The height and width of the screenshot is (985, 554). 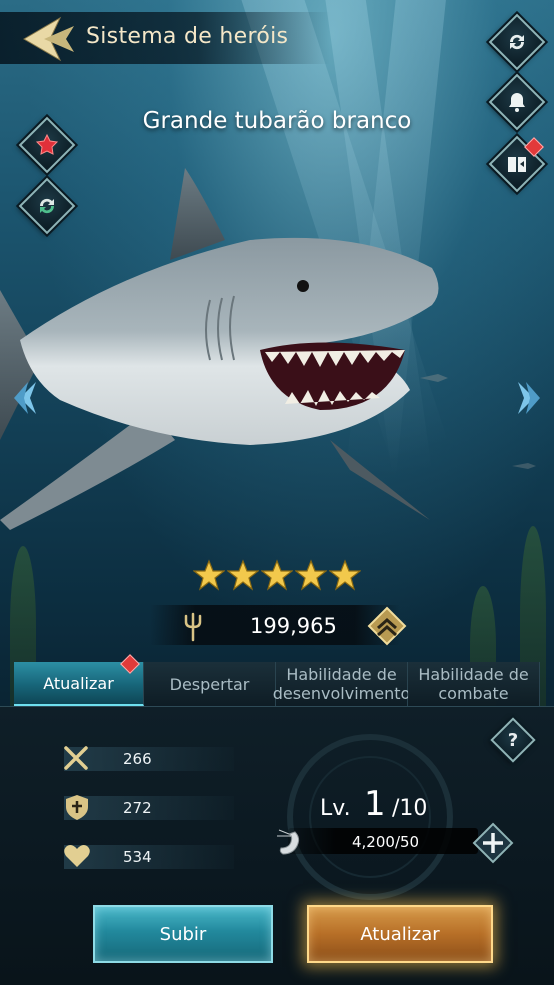 What do you see at coordinates (335, 808) in the screenshot?
I see `level-prefix: Lv.` at bounding box center [335, 808].